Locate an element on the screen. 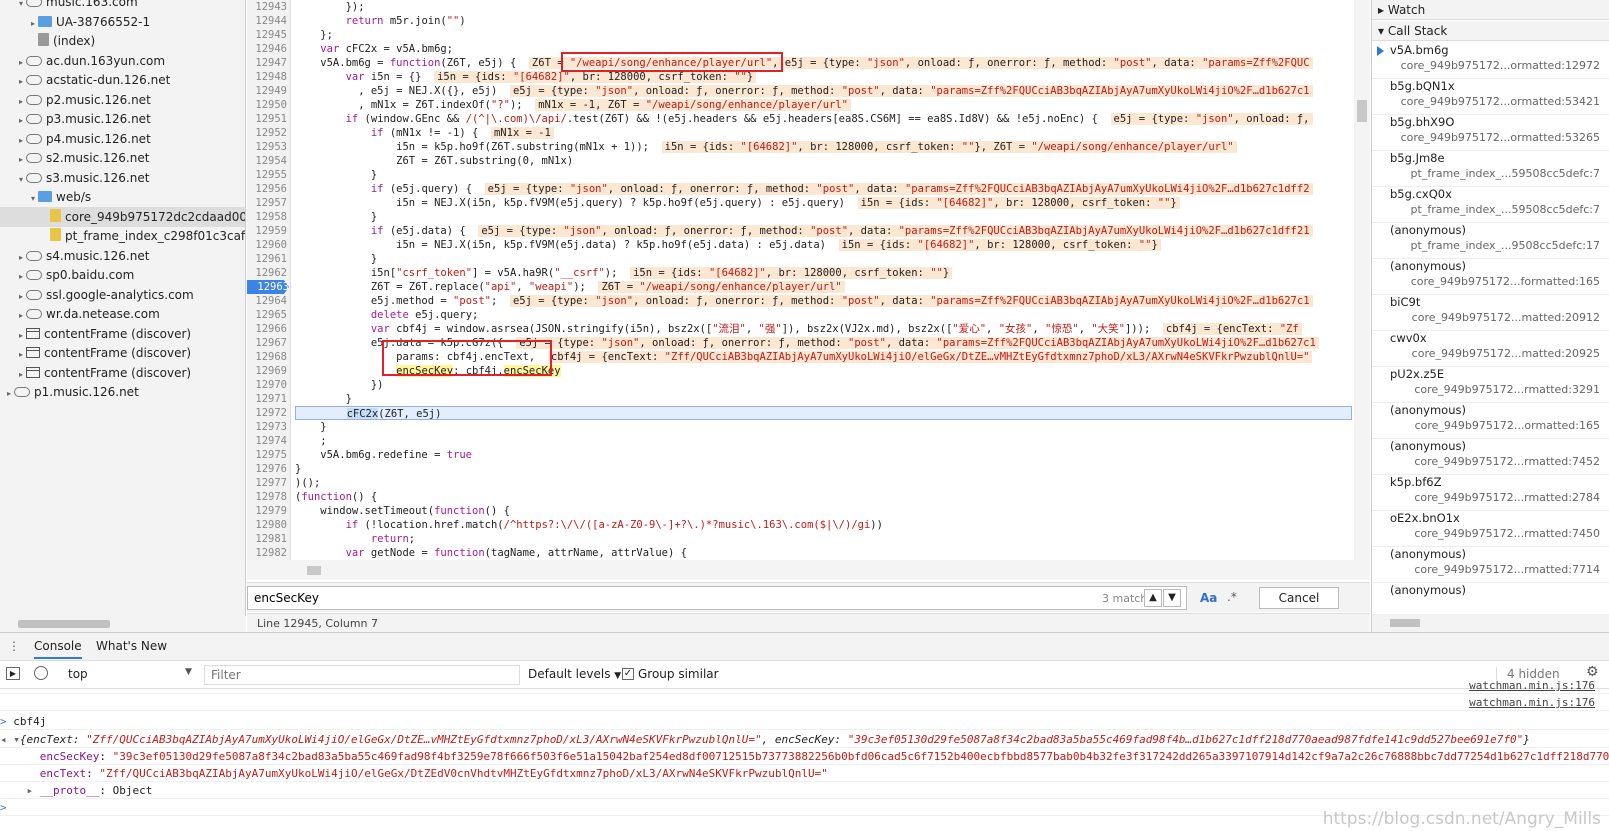  tree-item: ▸ sp0.baidu.com is located at coordinates (122, 275).